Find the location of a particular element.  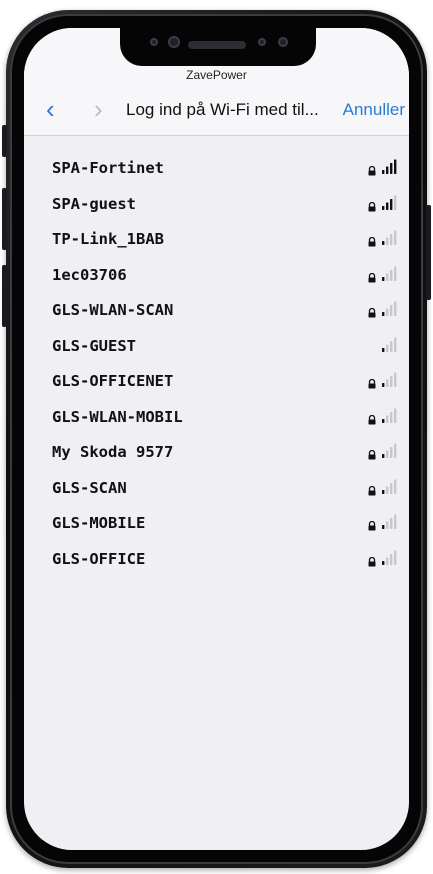

network-row: SPA-Fortinet is located at coordinates (216, 171).